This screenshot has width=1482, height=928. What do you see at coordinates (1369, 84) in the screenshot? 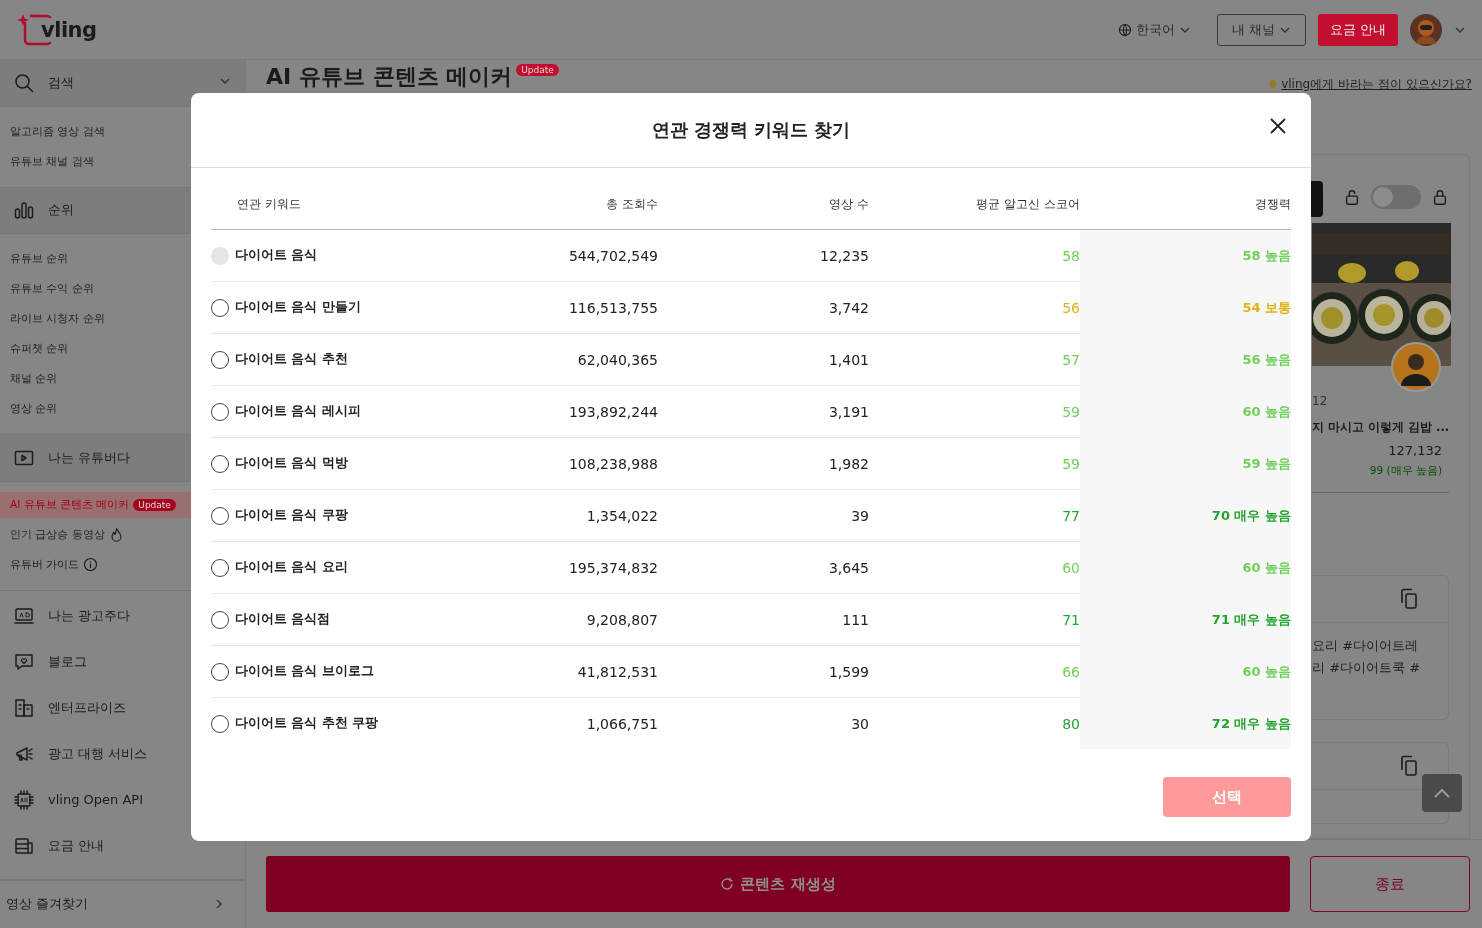
I see `feedback-link: vling에게 바라는 점이 있으신가요?` at bounding box center [1369, 84].